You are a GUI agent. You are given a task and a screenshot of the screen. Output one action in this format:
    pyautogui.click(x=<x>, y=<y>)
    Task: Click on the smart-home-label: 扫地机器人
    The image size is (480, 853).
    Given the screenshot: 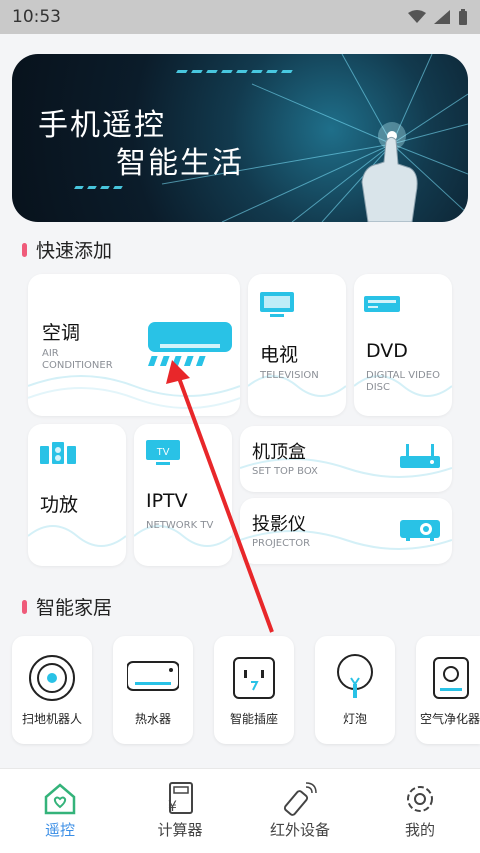 What is the action you would take?
    pyautogui.click(x=51, y=719)
    